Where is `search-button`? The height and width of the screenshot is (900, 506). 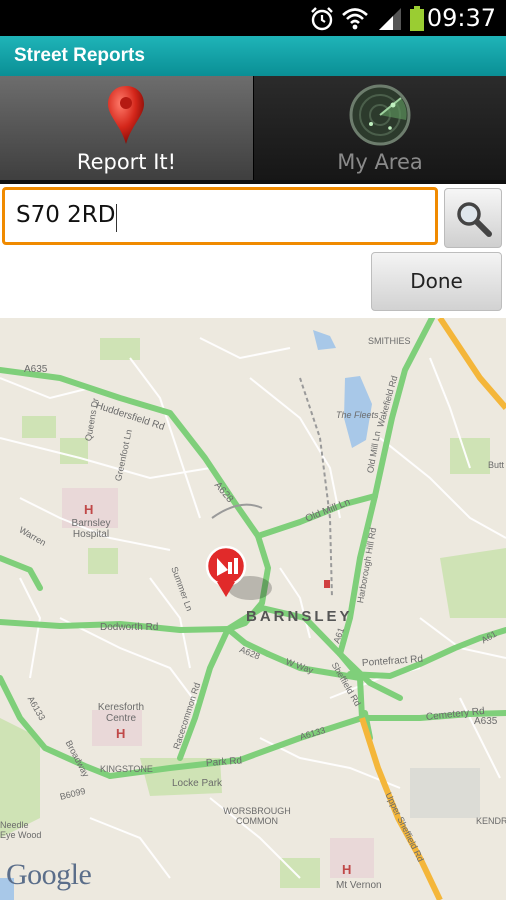 search-button is located at coordinates (473, 218).